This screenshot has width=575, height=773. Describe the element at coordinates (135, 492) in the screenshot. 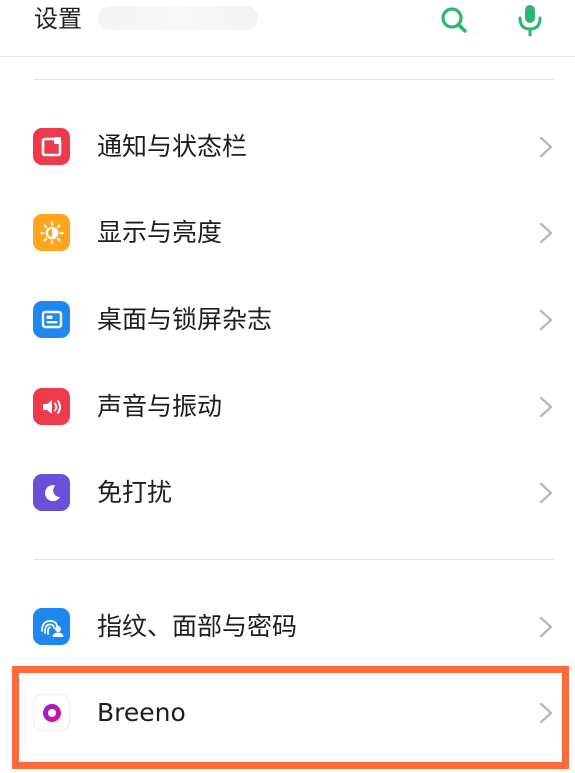

I see `settings-item-label: 免打扰` at that location.